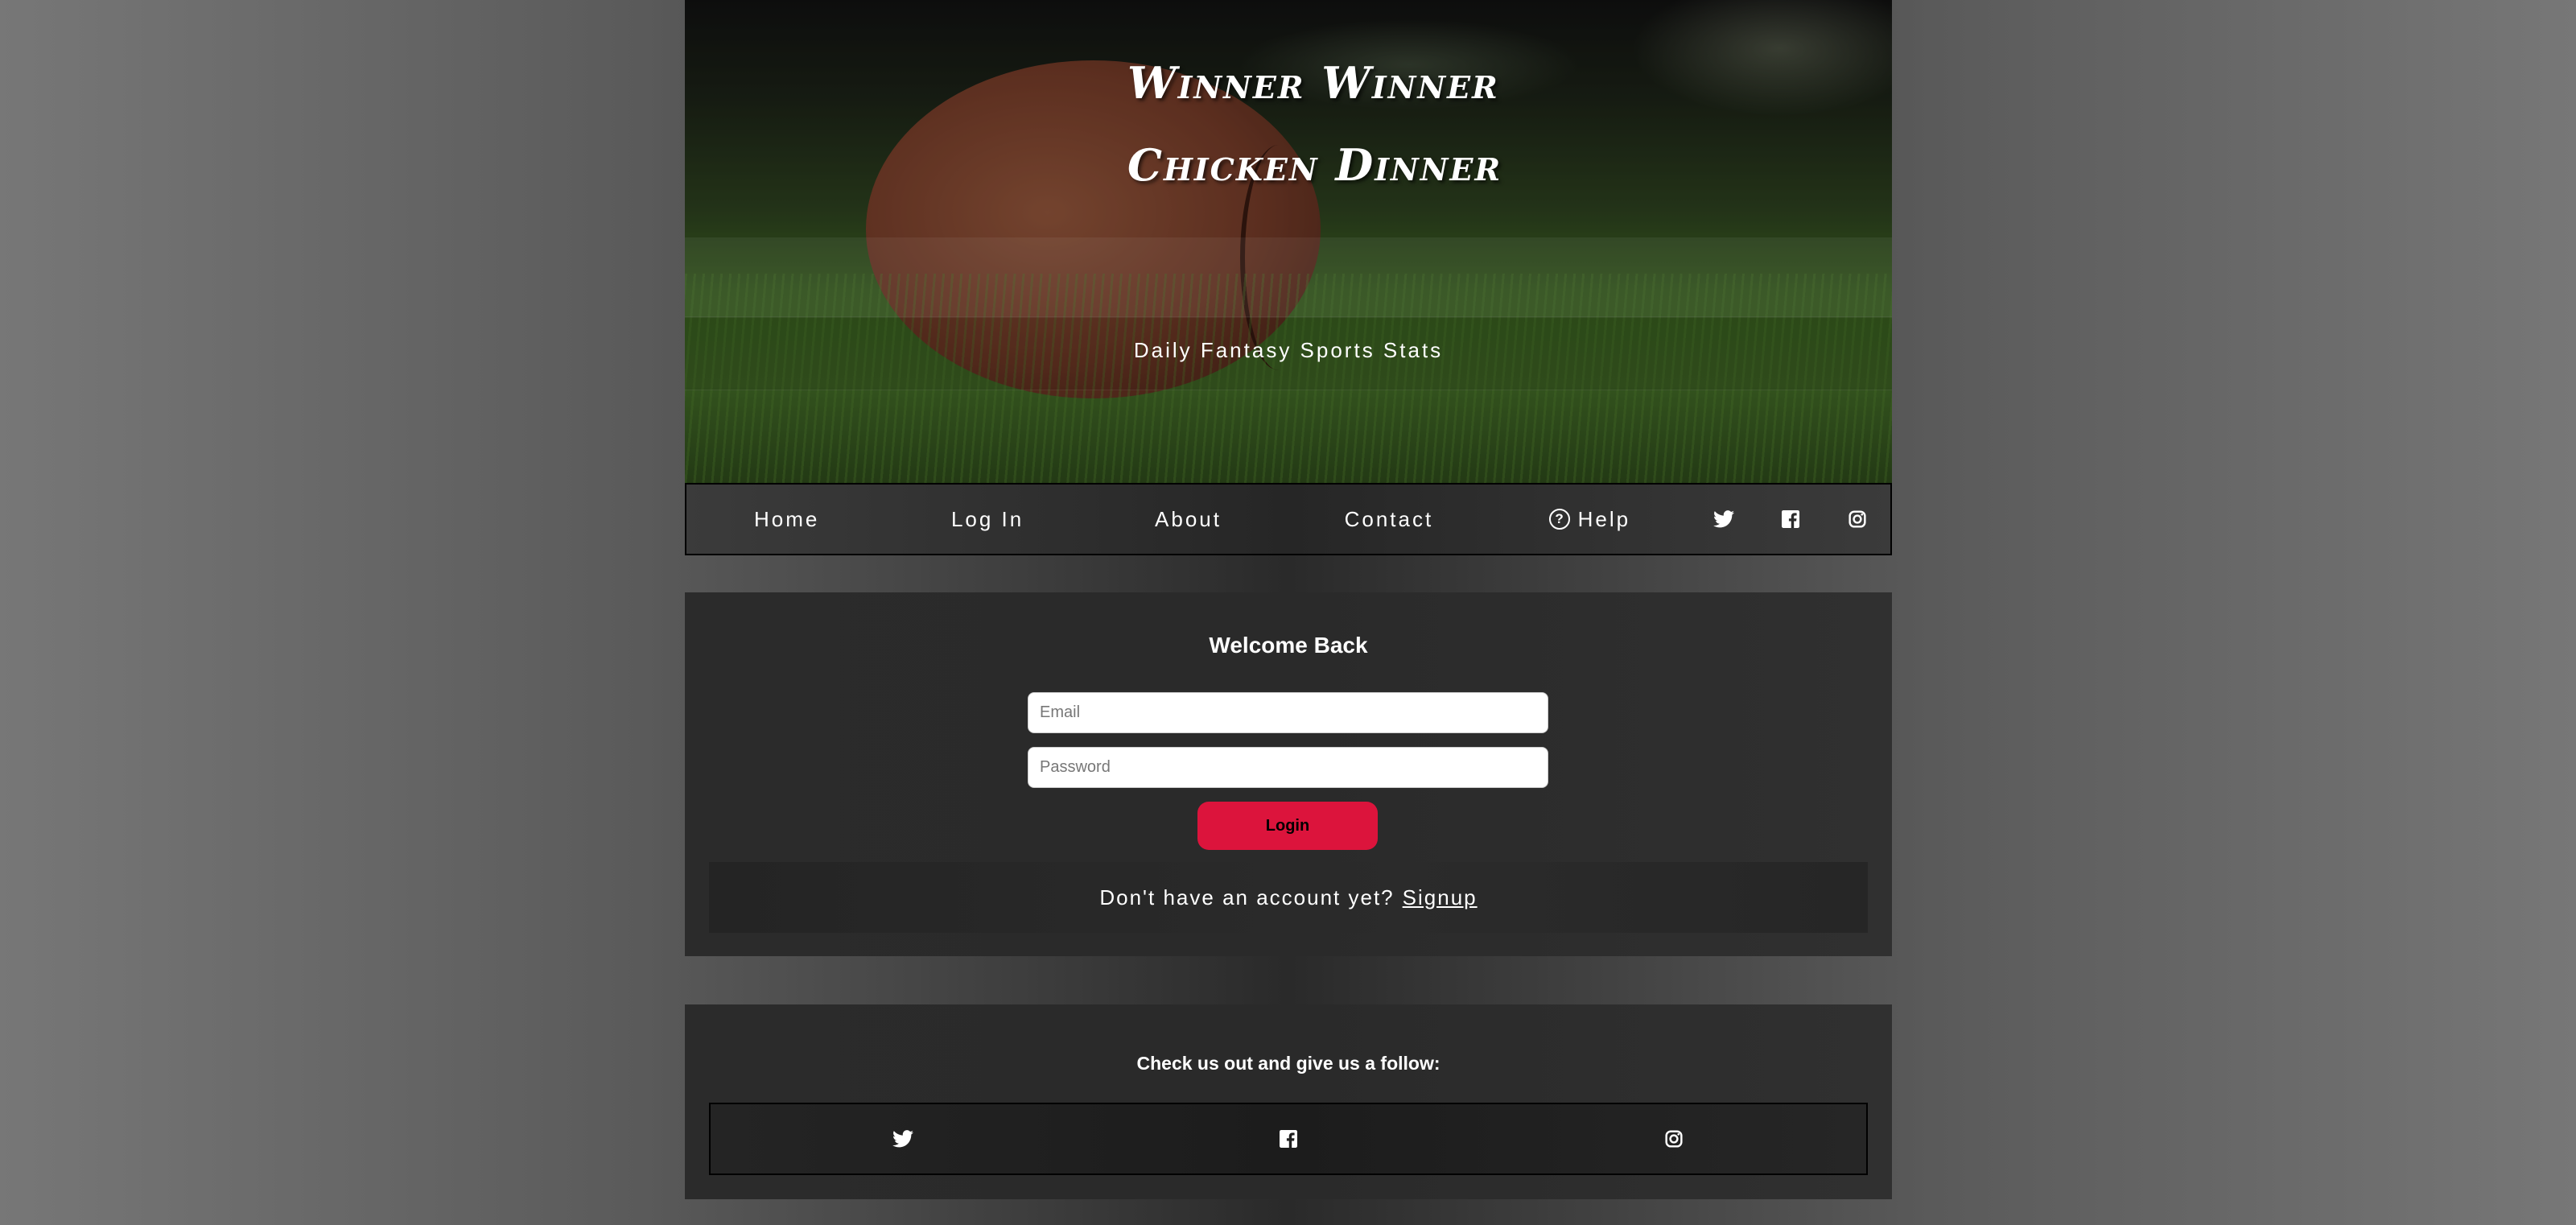 The width and height of the screenshot is (2576, 1225). What do you see at coordinates (1288, 645) in the screenshot?
I see `welcome-heading: Welcome Back` at bounding box center [1288, 645].